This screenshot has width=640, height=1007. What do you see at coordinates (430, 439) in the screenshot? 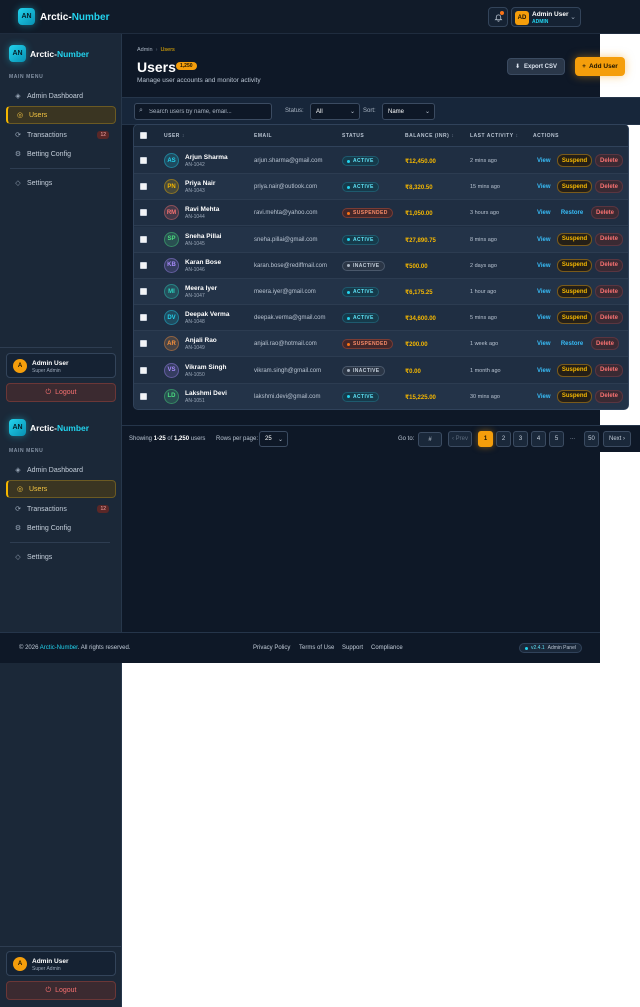
I see `goto-page-input: #` at bounding box center [430, 439].